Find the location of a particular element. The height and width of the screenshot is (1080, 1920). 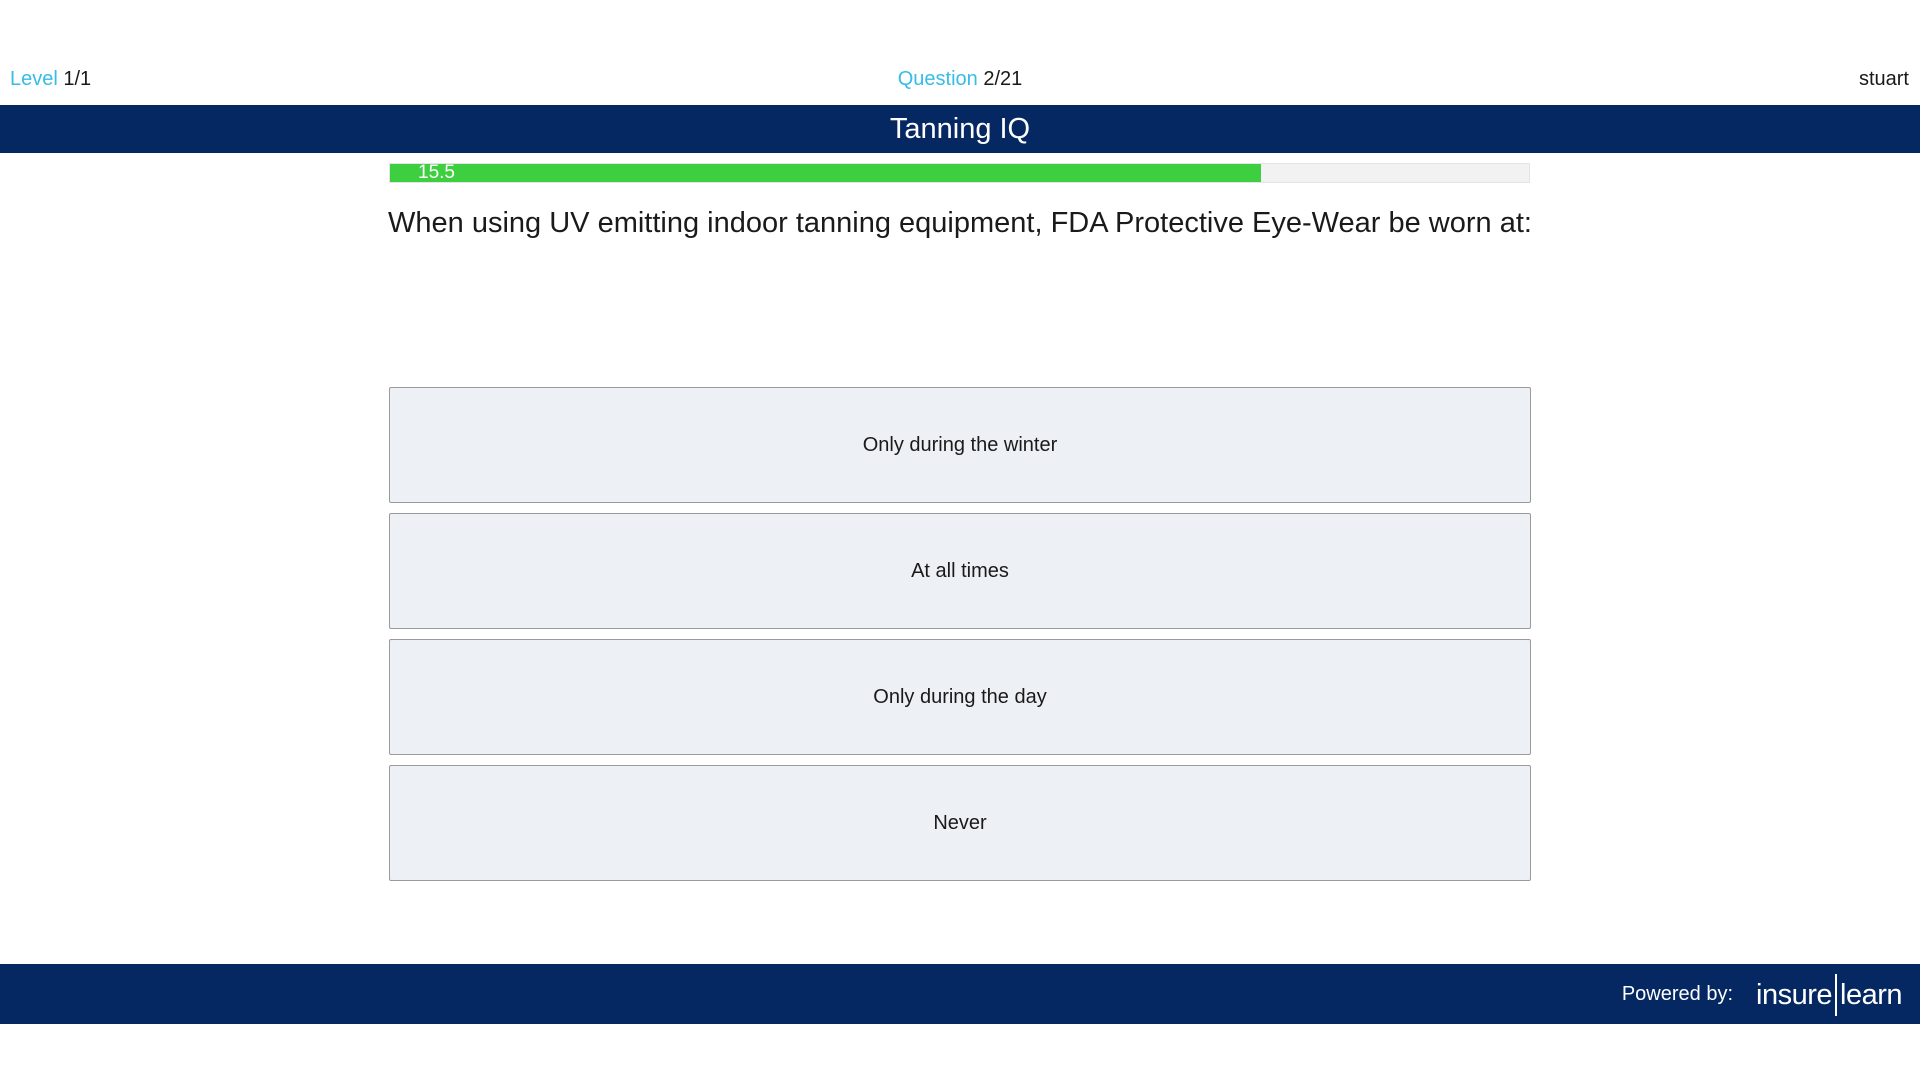

answer-option-label: Only during the winter is located at coordinates (960, 444).